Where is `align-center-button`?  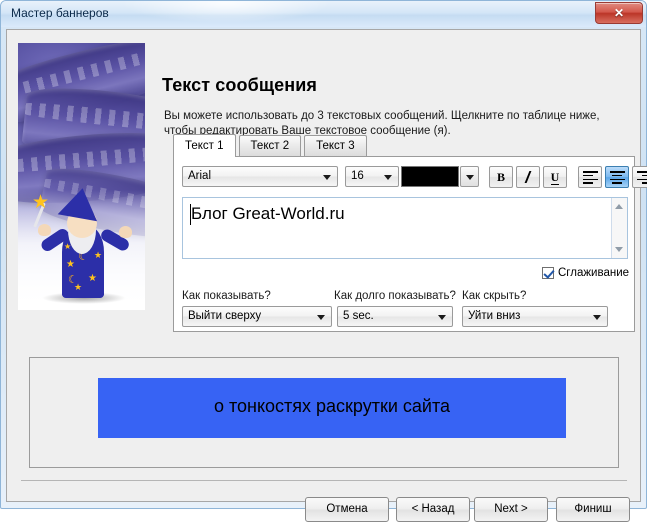 align-center-button is located at coordinates (617, 177).